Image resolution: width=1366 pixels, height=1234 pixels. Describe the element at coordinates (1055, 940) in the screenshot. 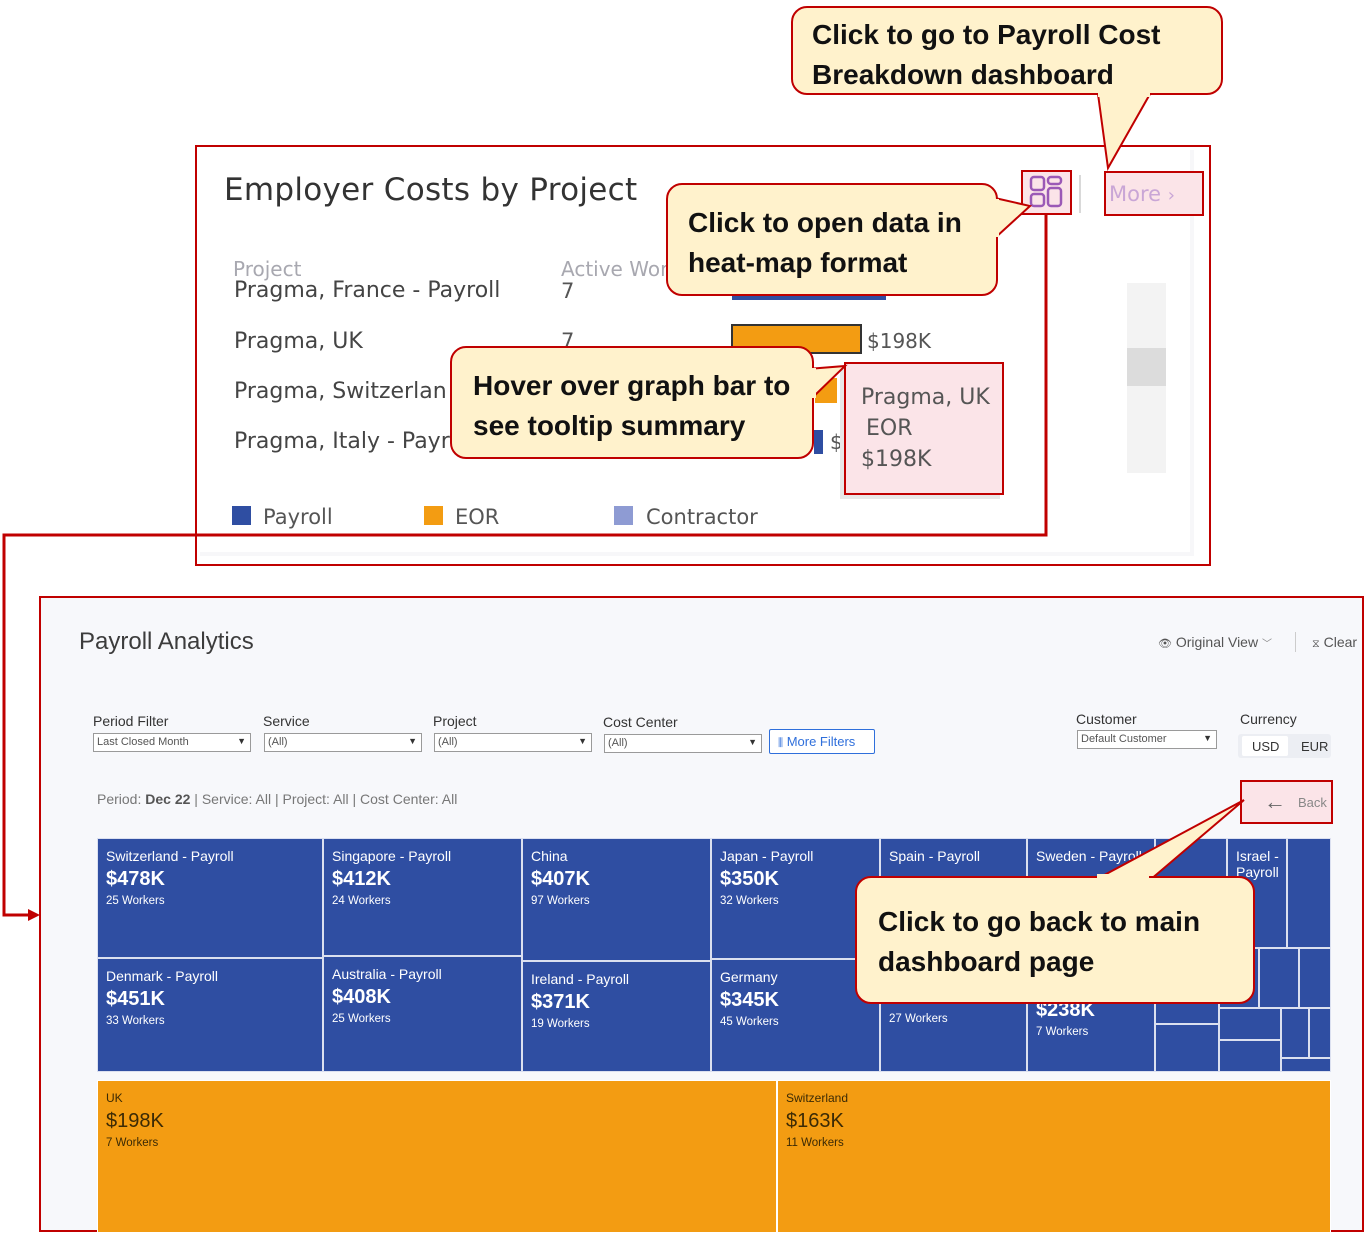

I see `callout-back: Click to go back to main dashboard page` at that location.